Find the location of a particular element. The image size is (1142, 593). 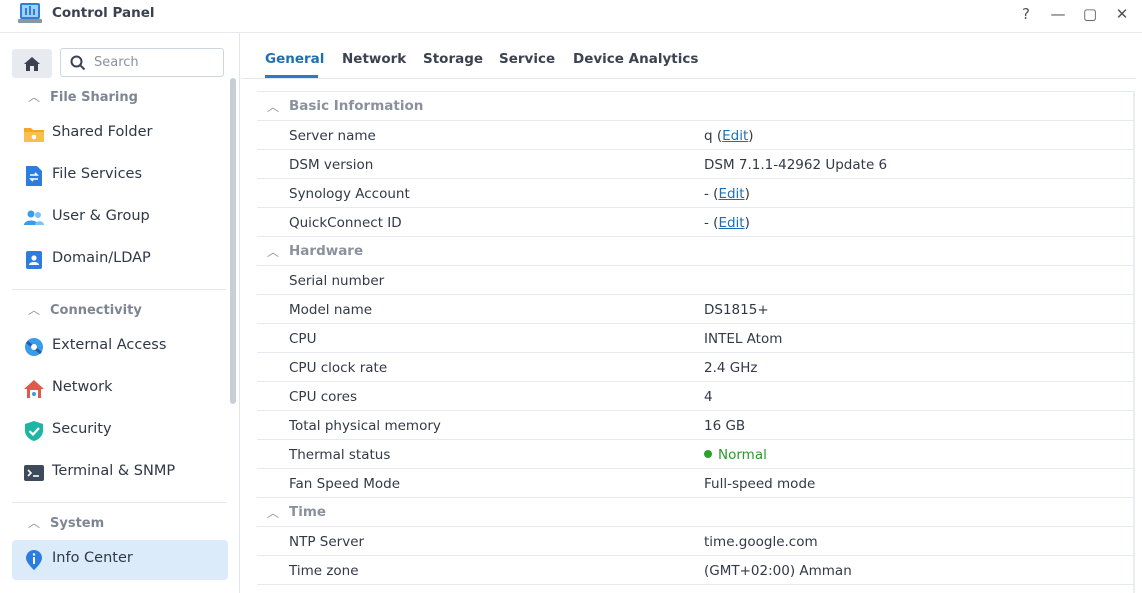

row-cpu-clock-rate: CPU clock rate 2.4 GHz is located at coordinates (695, 367).